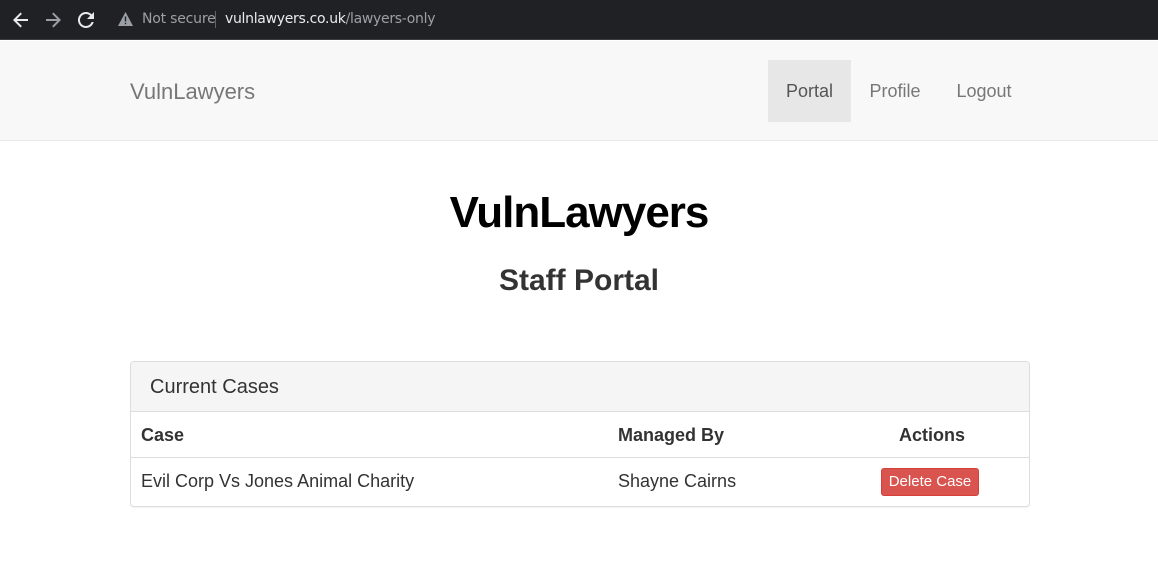 This screenshot has width=1158, height=583. What do you see at coordinates (580, 457) in the screenshot?
I see `table-header-divider` at bounding box center [580, 457].